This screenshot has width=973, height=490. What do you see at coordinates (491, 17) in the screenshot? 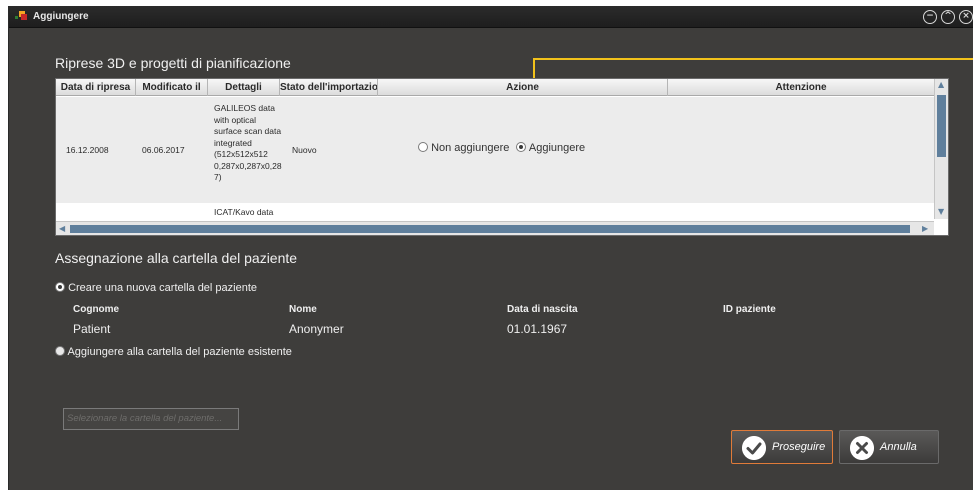
I see `title-bar: Aggiungere − ^ ×` at bounding box center [491, 17].